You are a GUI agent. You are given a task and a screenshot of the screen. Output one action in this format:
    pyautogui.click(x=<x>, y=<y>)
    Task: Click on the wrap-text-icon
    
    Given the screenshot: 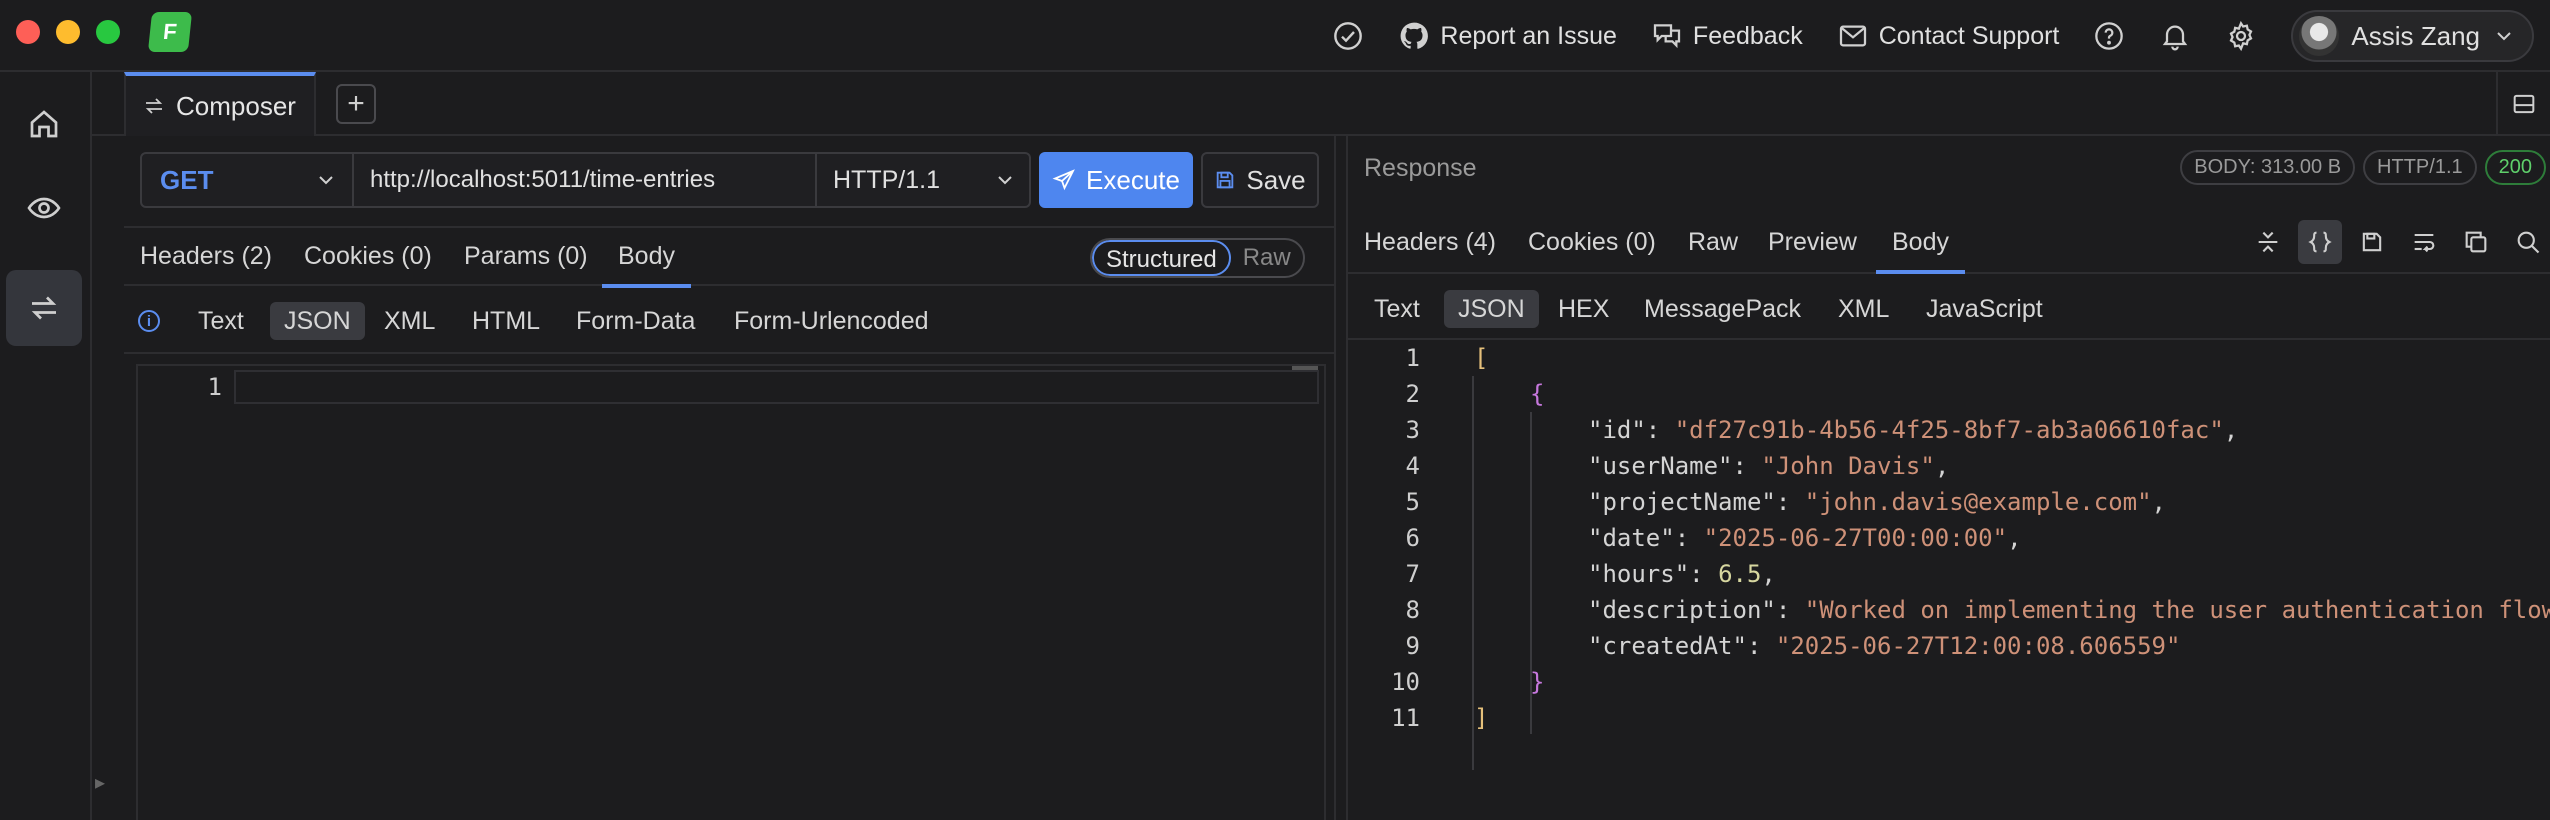 What is the action you would take?
    pyautogui.click(x=2424, y=243)
    